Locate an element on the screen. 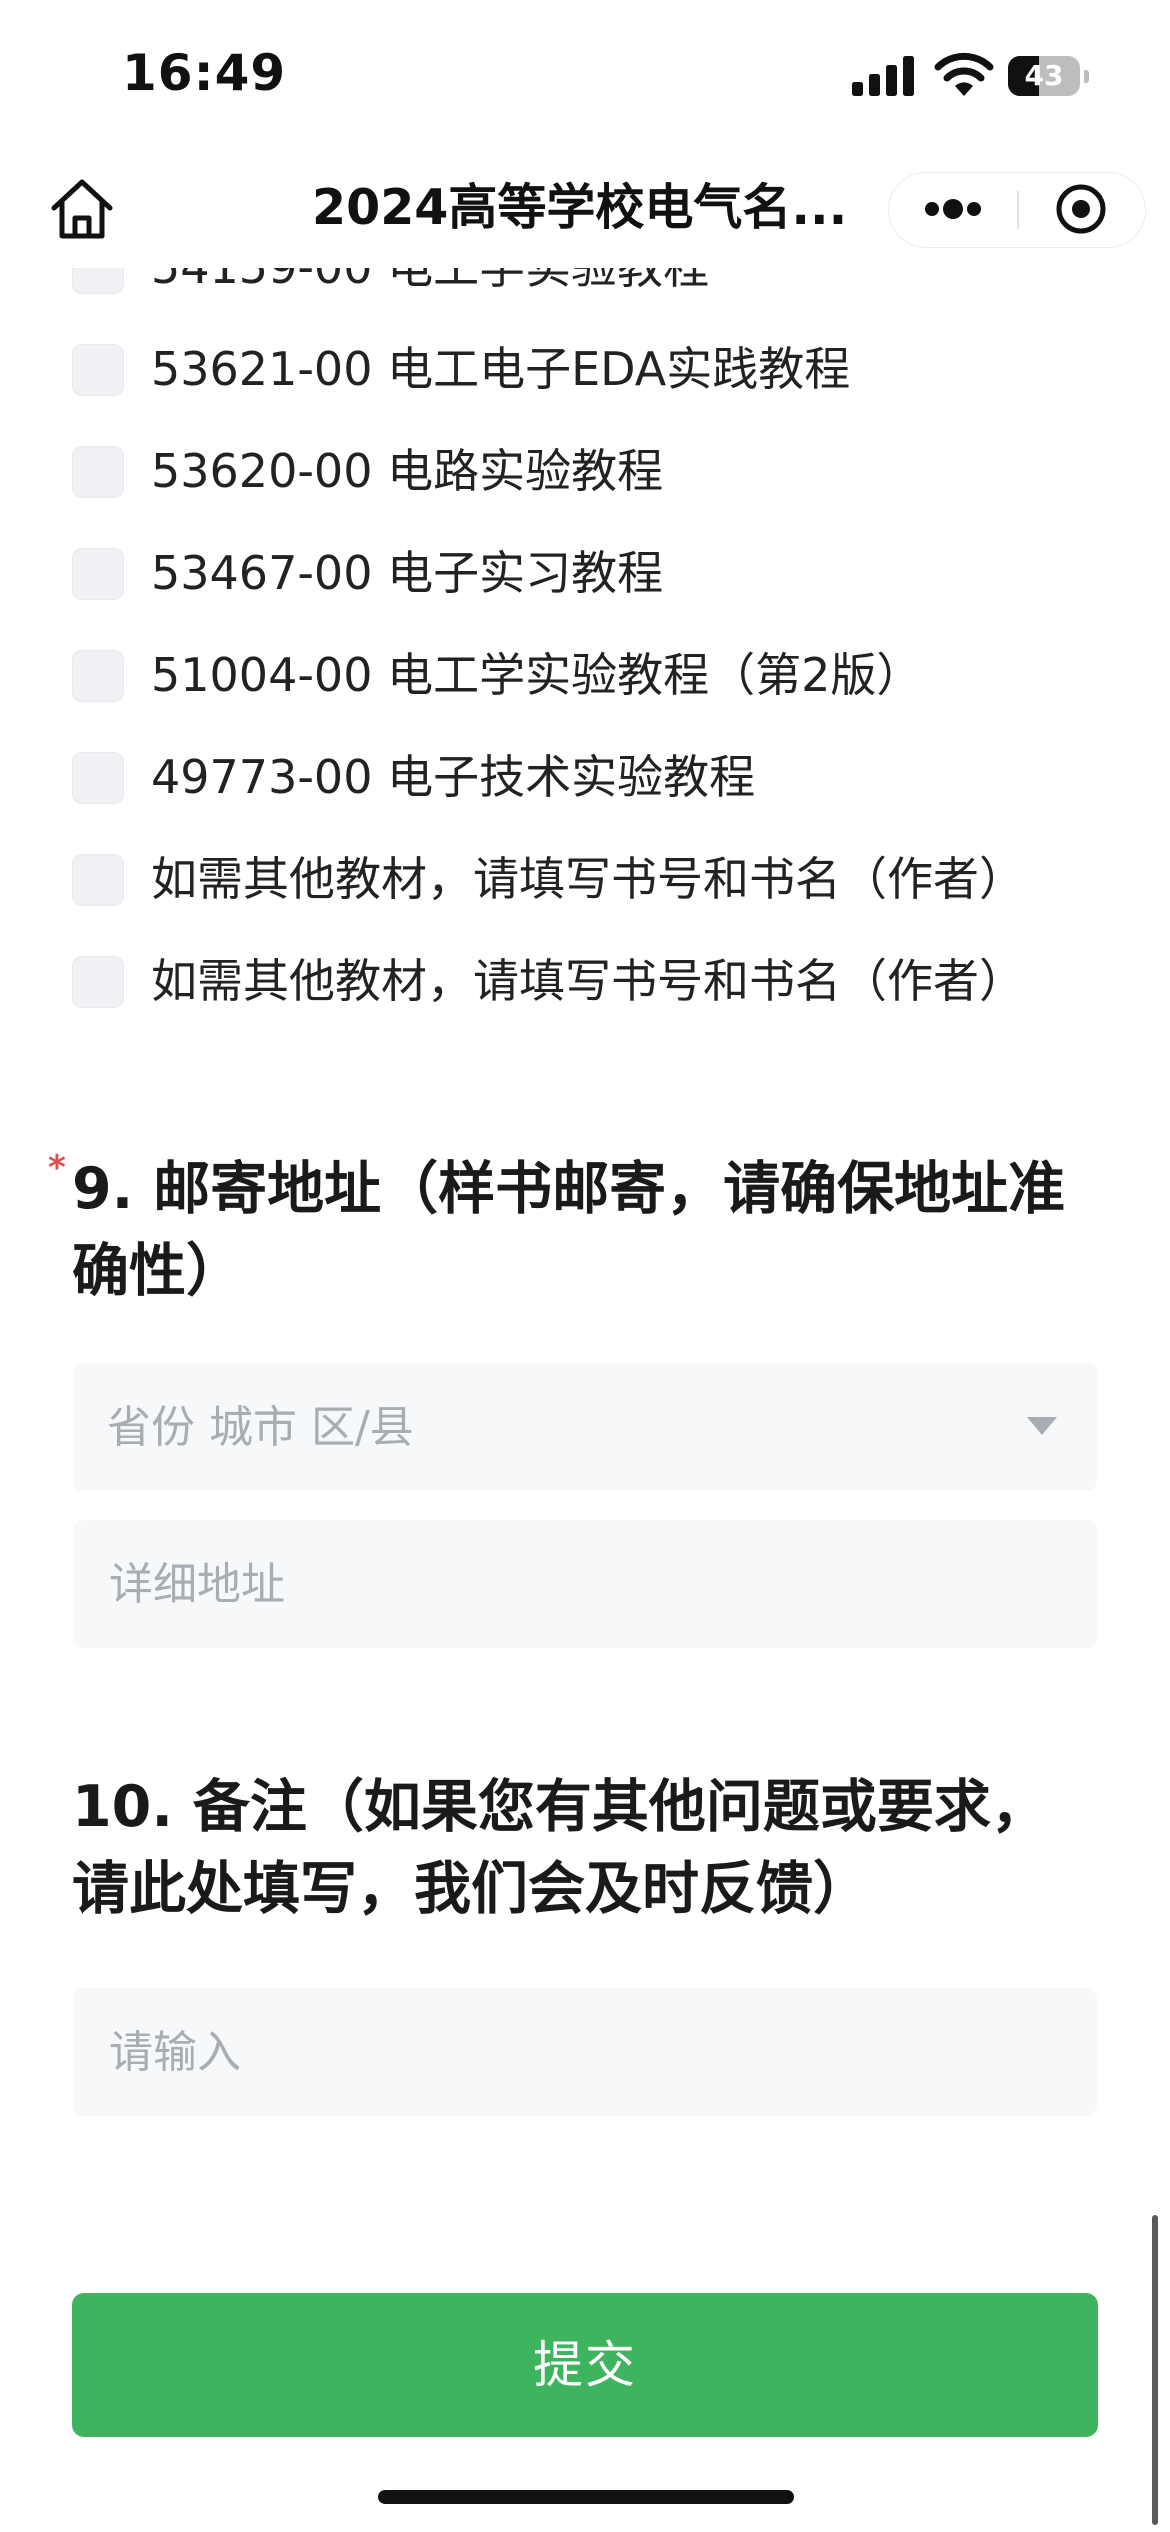 The image size is (1170, 2532). region-placeholder: 省份 城市 区/县 is located at coordinates (260, 1427).